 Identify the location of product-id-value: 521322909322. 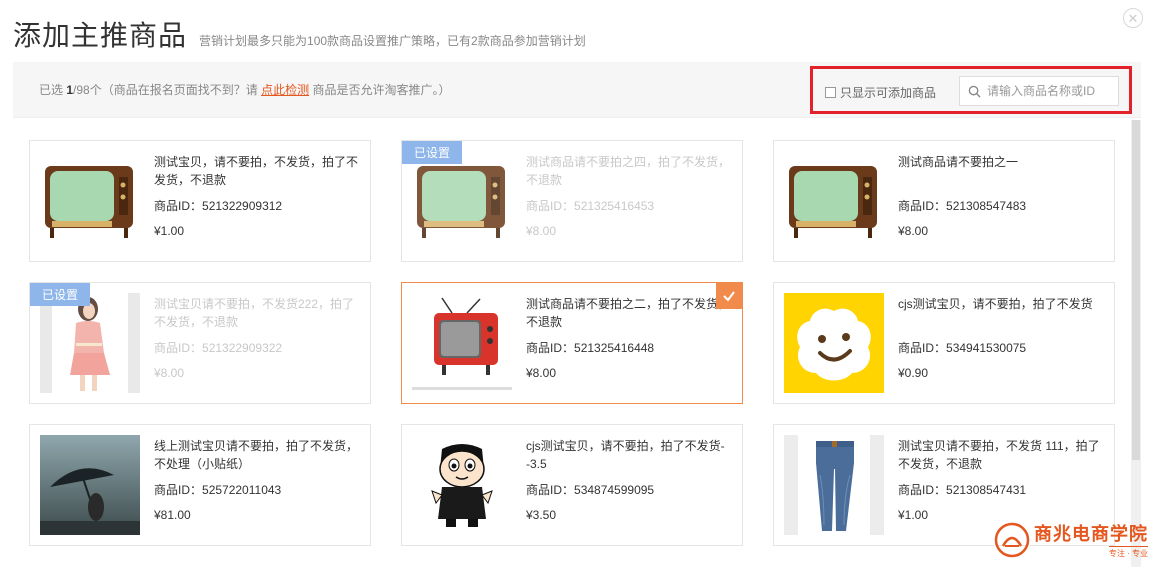
(242, 348).